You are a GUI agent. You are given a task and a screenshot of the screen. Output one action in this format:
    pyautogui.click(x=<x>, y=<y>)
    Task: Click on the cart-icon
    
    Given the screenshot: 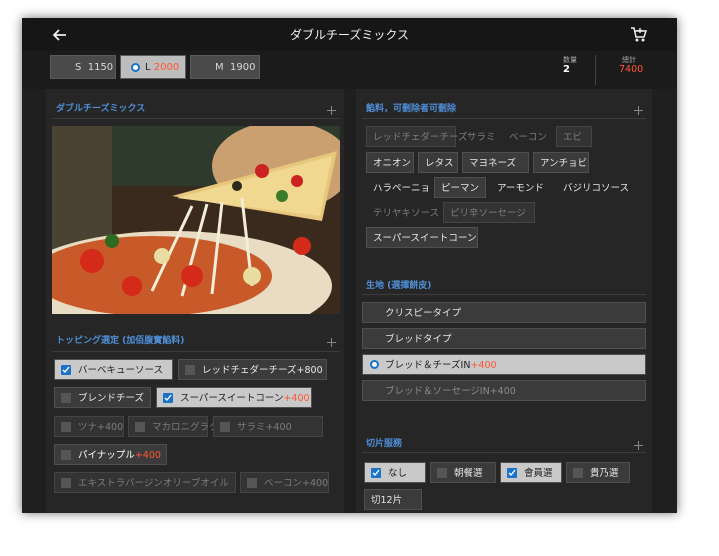 What is the action you would take?
    pyautogui.click(x=638, y=34)
    